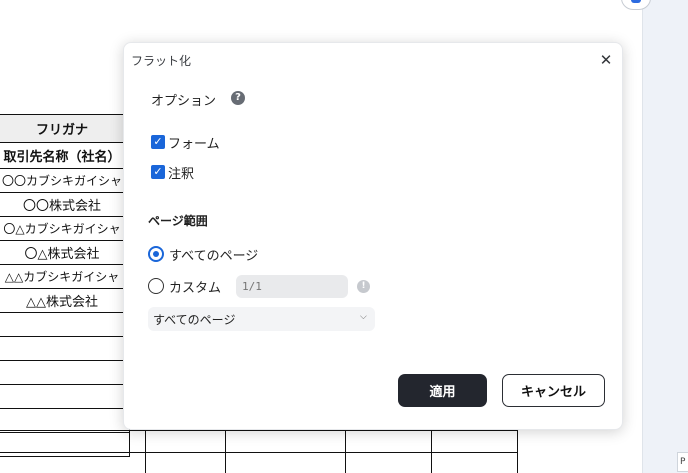  What do you see at coordinates (665, 236) in the screenshot?
I see `side-panel` at bounding box center [665, 236].